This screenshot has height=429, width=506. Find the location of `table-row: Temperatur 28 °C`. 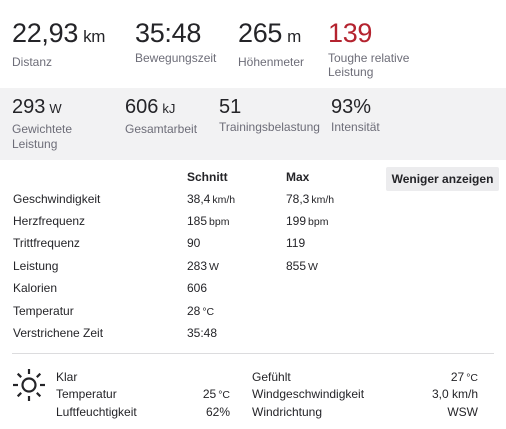

table-row: Temperatur 28 °C is located at coordinates (253, 311).